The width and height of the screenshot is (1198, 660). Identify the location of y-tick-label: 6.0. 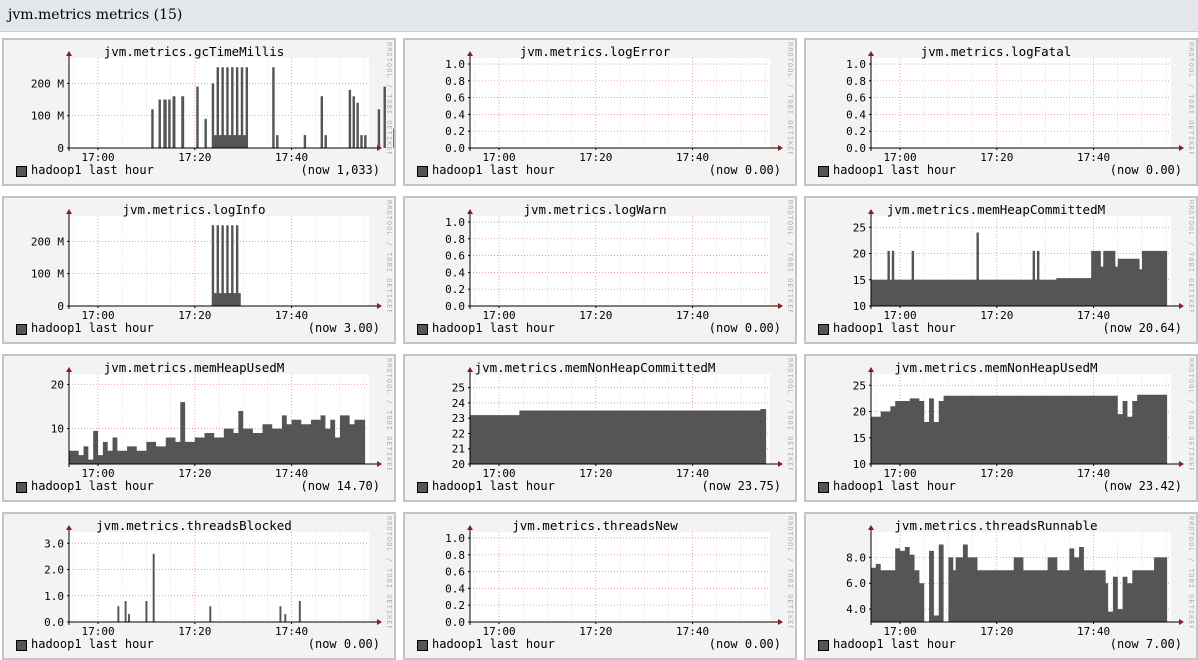
(856, 583).